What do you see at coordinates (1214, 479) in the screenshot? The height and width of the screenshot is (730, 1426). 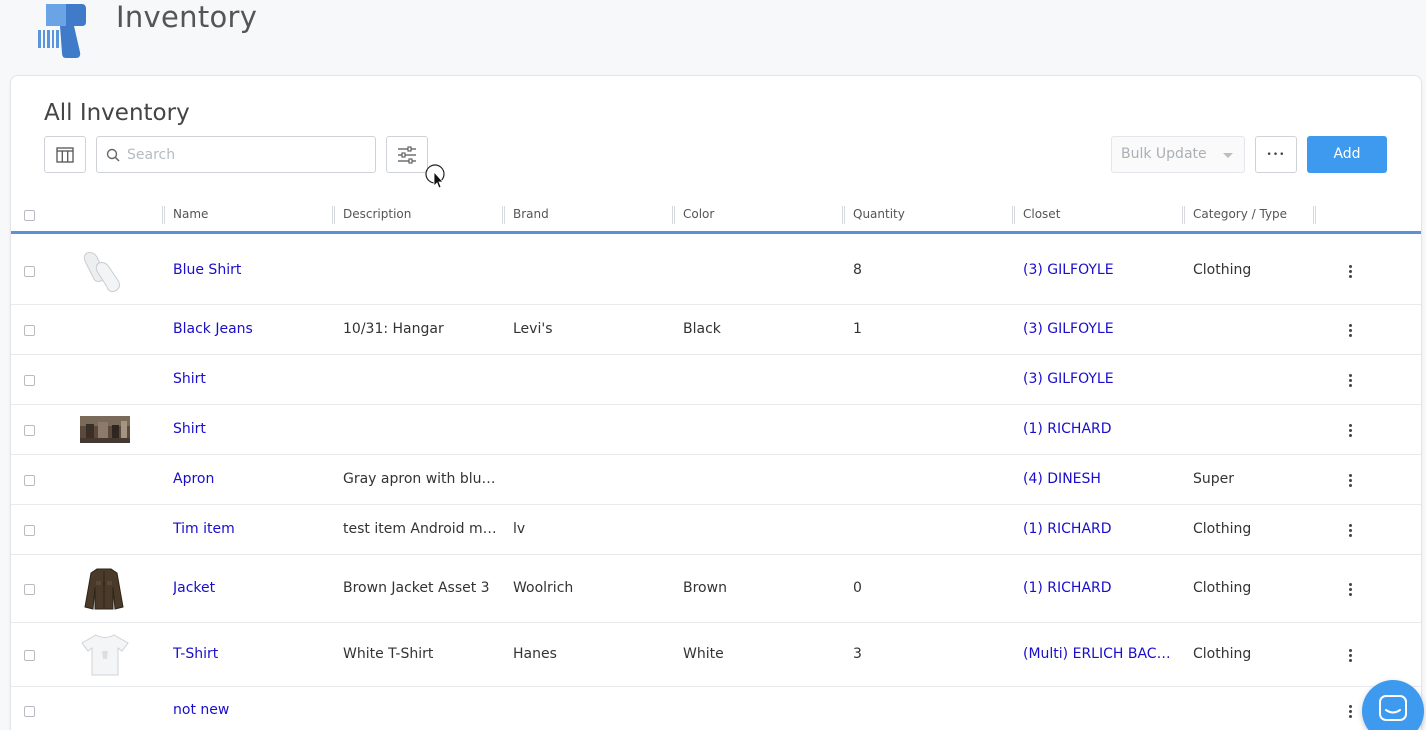 I see `item-category: Super` at bounding box center [1214, 479].